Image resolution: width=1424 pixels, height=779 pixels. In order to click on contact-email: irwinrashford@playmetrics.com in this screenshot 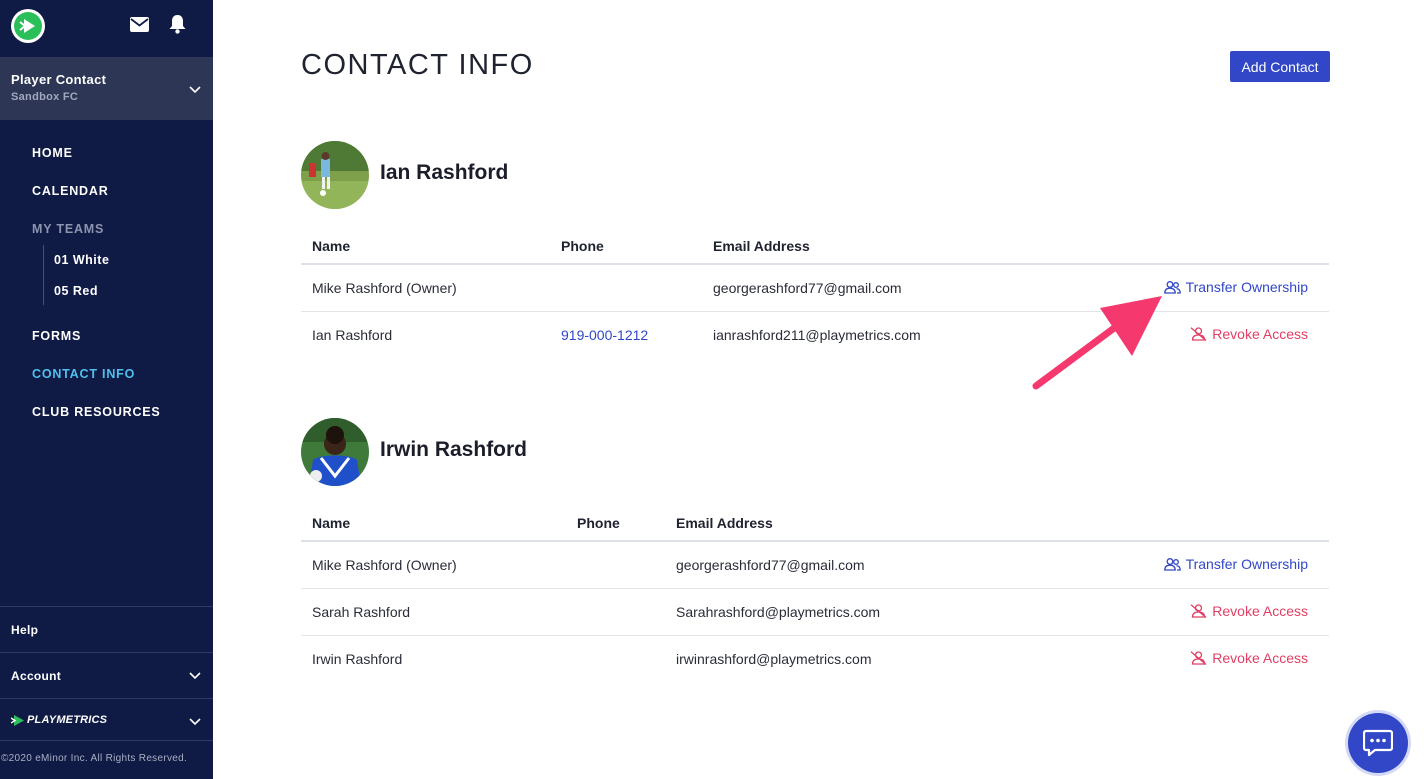, I will do `click(774, 658)`.